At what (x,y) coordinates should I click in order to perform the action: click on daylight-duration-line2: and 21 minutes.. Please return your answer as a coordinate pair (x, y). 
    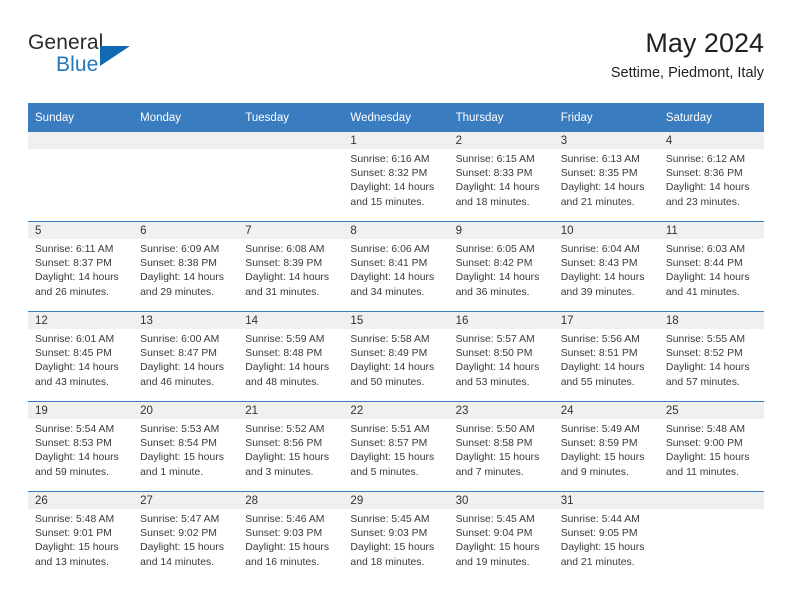
    Looking at the image, I should click on (597, 202).